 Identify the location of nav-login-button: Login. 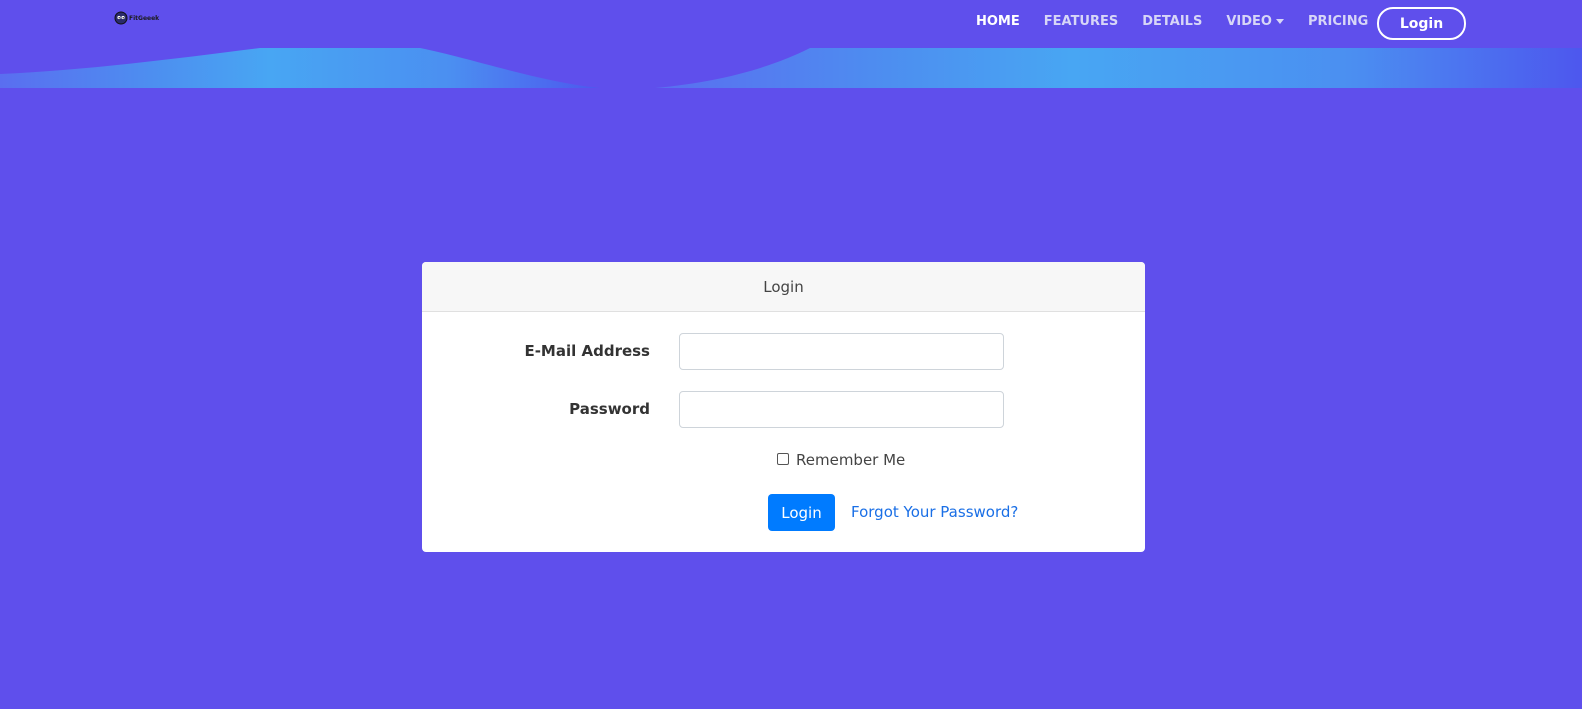
(1421, 23).